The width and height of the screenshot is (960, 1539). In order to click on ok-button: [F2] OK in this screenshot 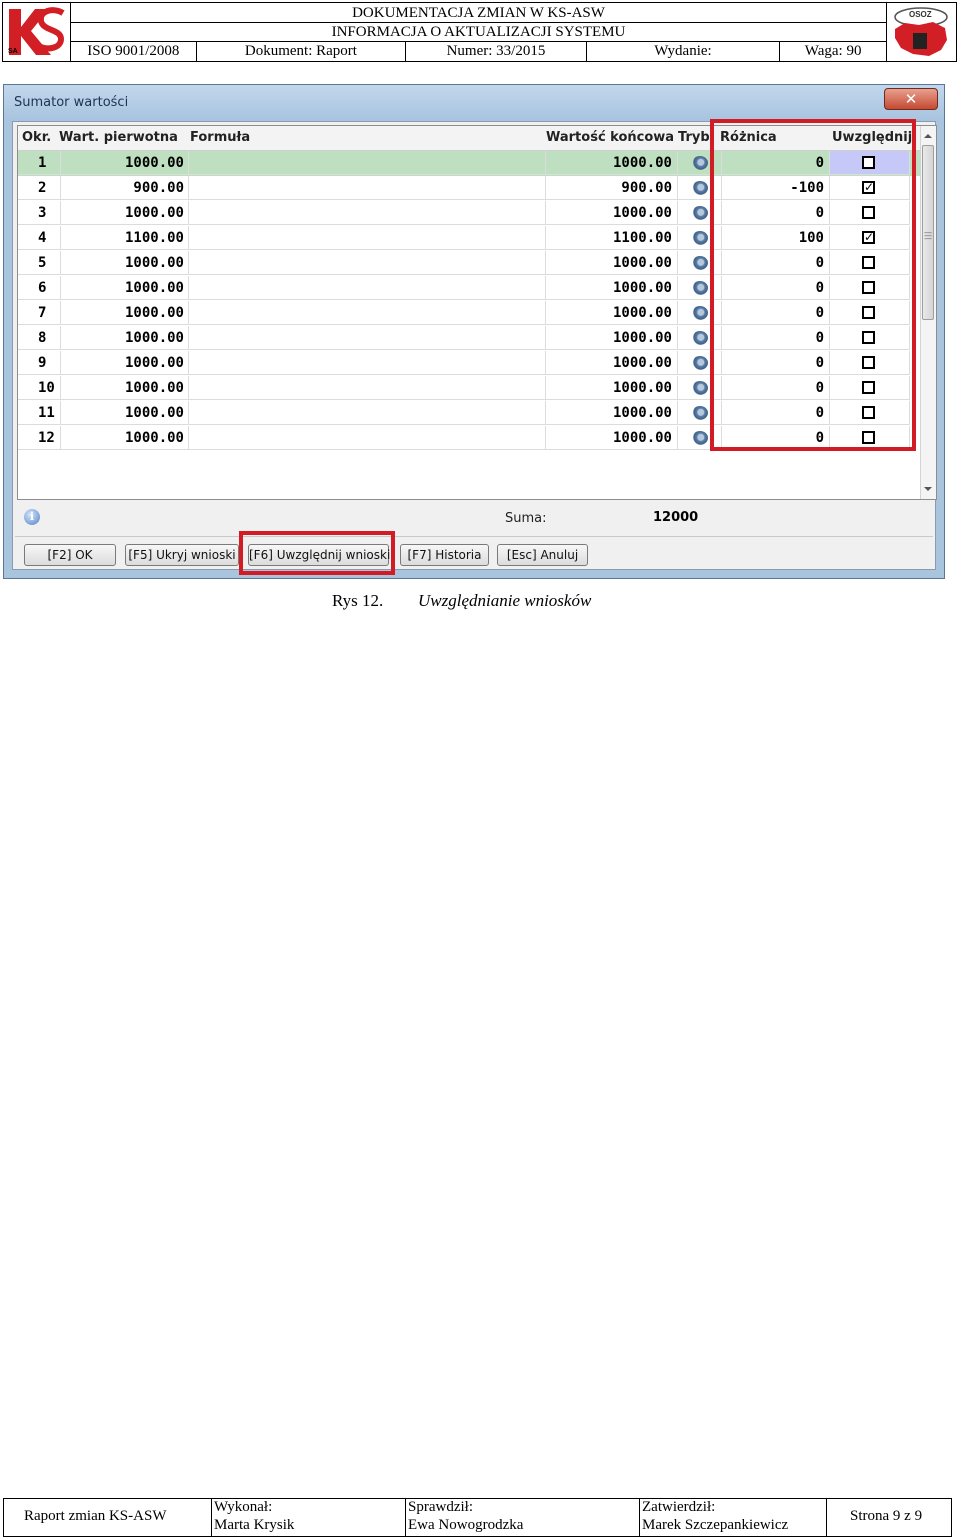, I will do `click(70, 555)`.